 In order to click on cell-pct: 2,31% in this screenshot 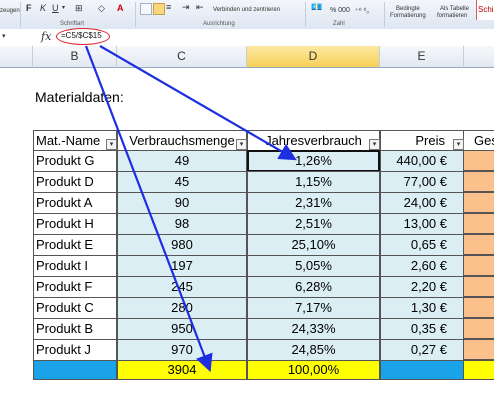, I will do `click(313, 203)`.